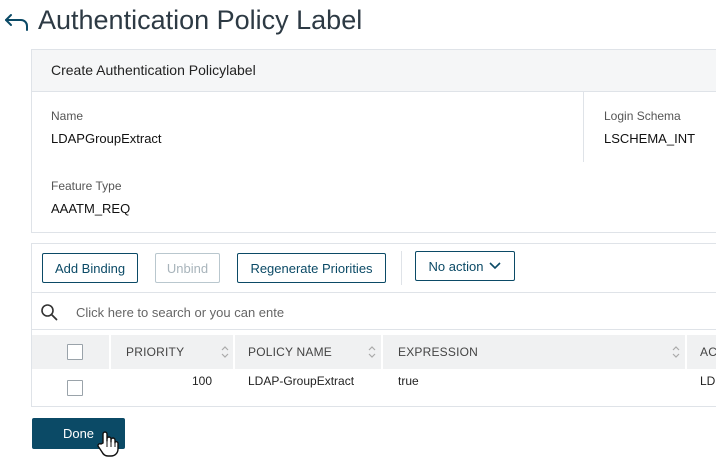 The height and width of the screenshot is (476, 716). I want to click on panel-header: Create Authentication Policylabel, so click(374, 71).